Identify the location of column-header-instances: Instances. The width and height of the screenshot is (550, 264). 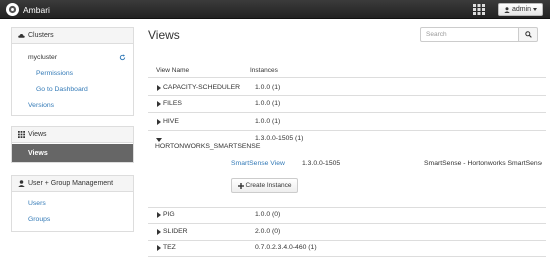
(264, 70).